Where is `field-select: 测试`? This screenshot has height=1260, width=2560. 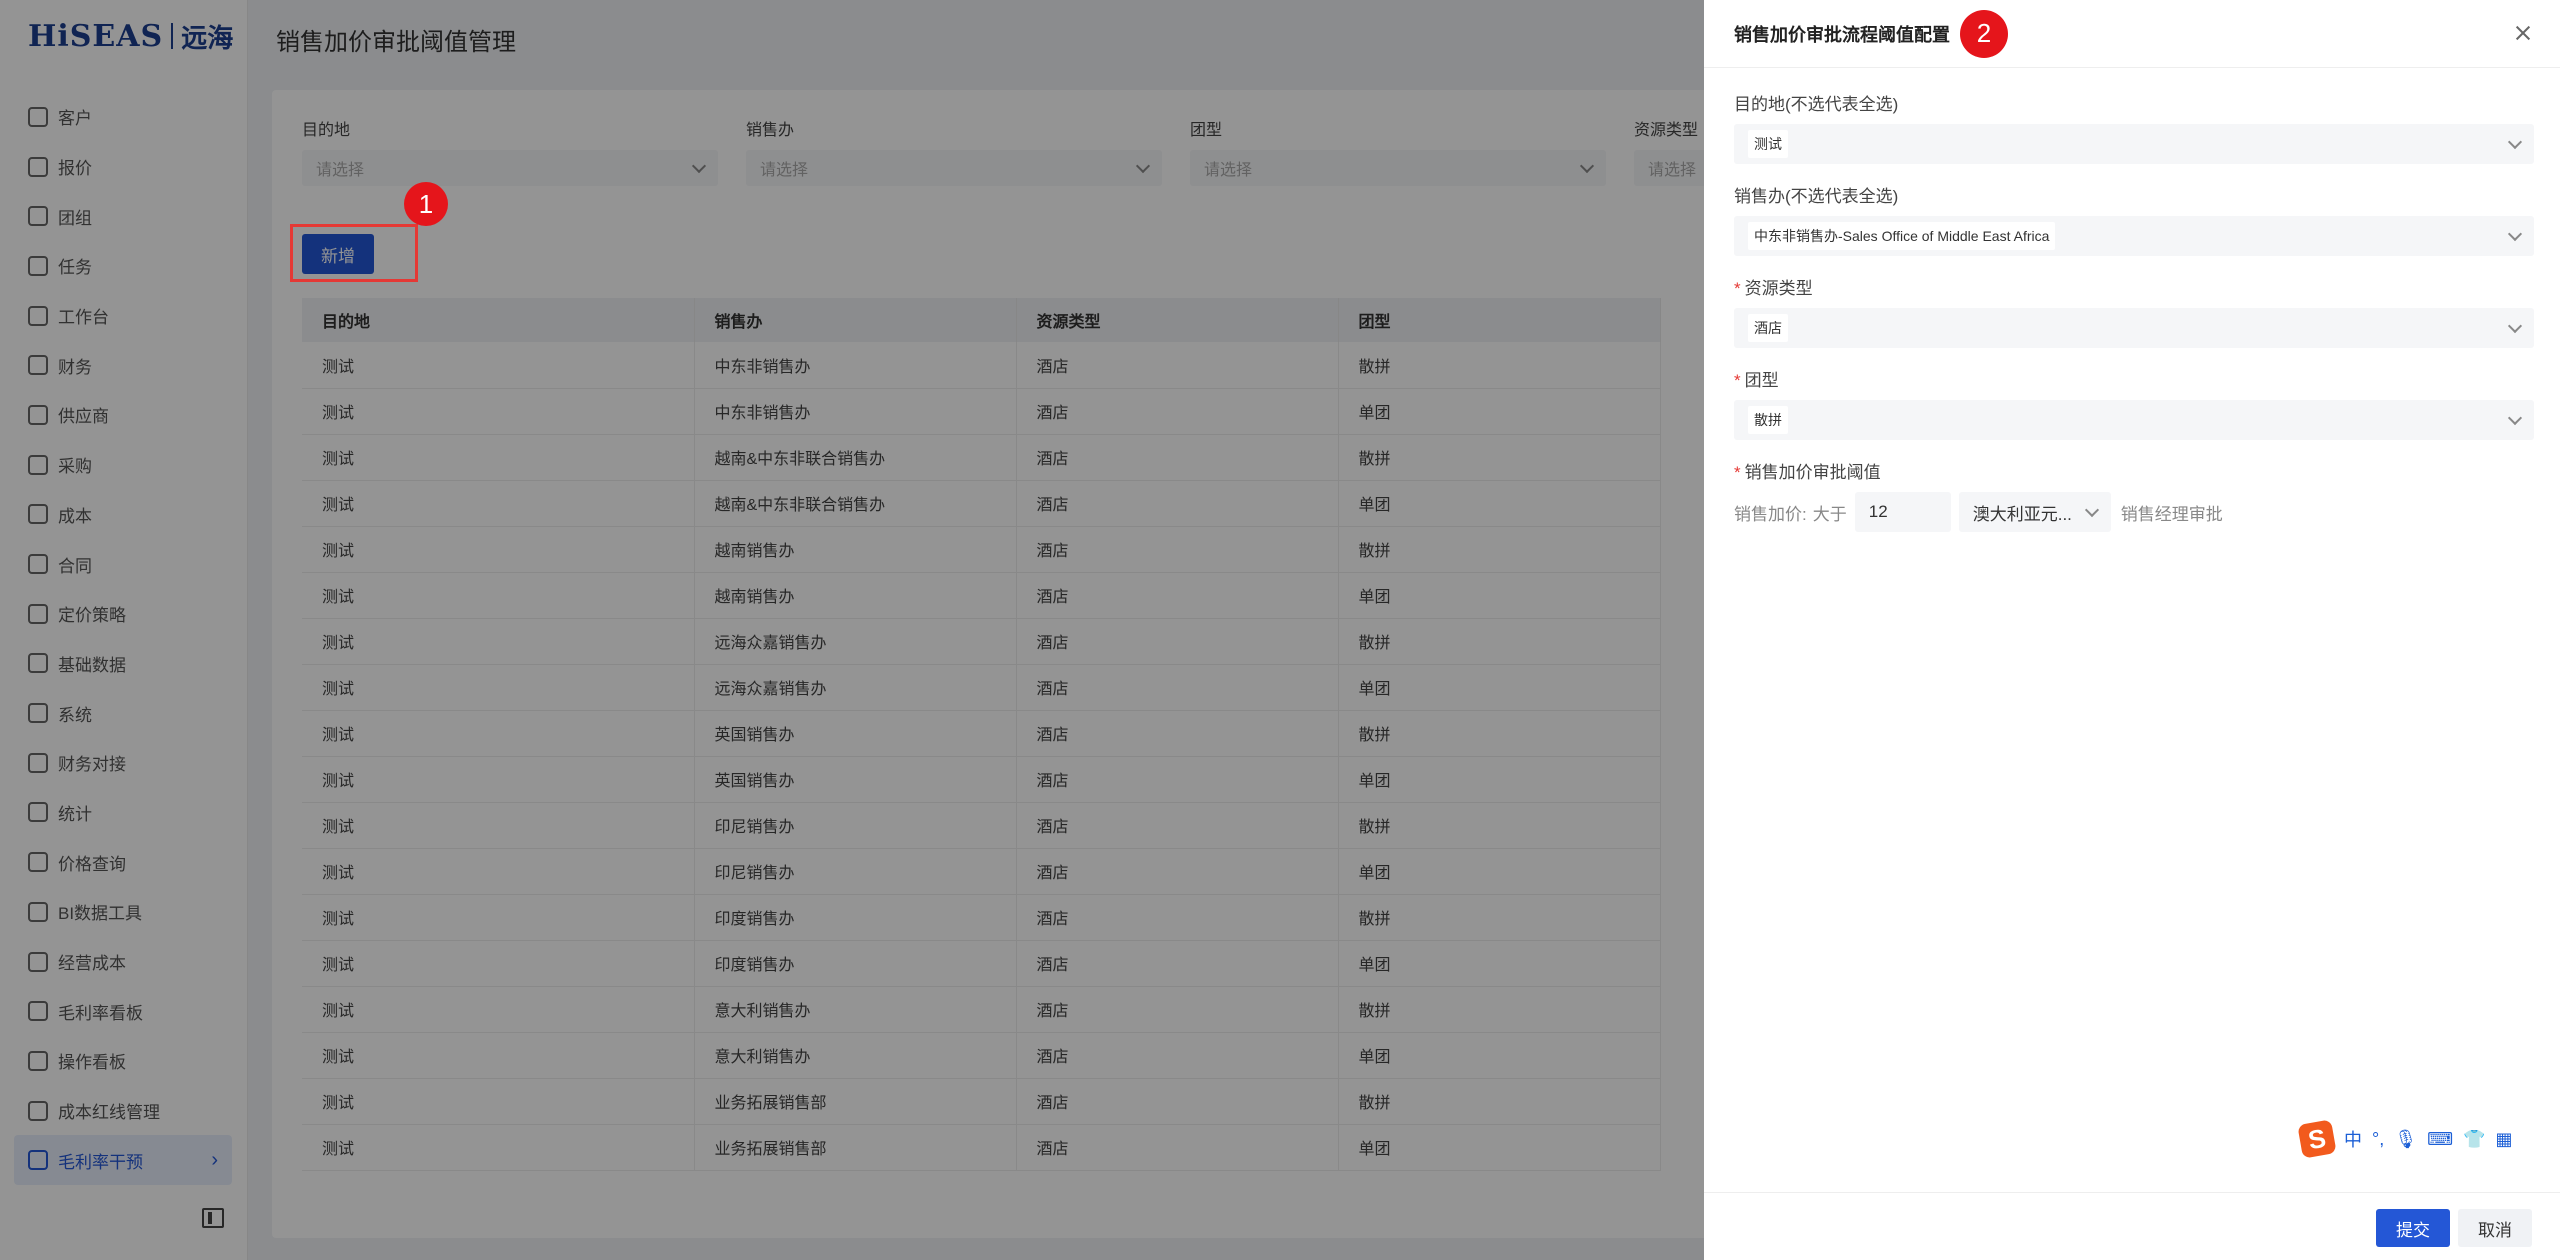
field-select: 测试 is located at coordinates (2134, 144).